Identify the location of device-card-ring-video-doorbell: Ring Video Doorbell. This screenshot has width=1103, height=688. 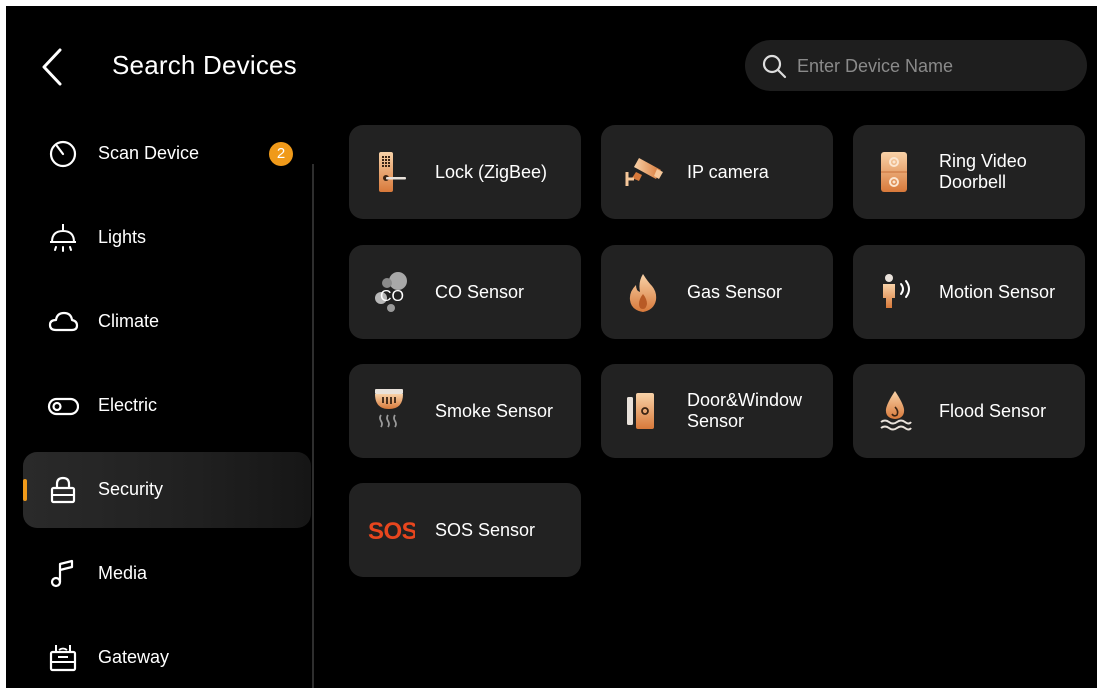
(969, 172).